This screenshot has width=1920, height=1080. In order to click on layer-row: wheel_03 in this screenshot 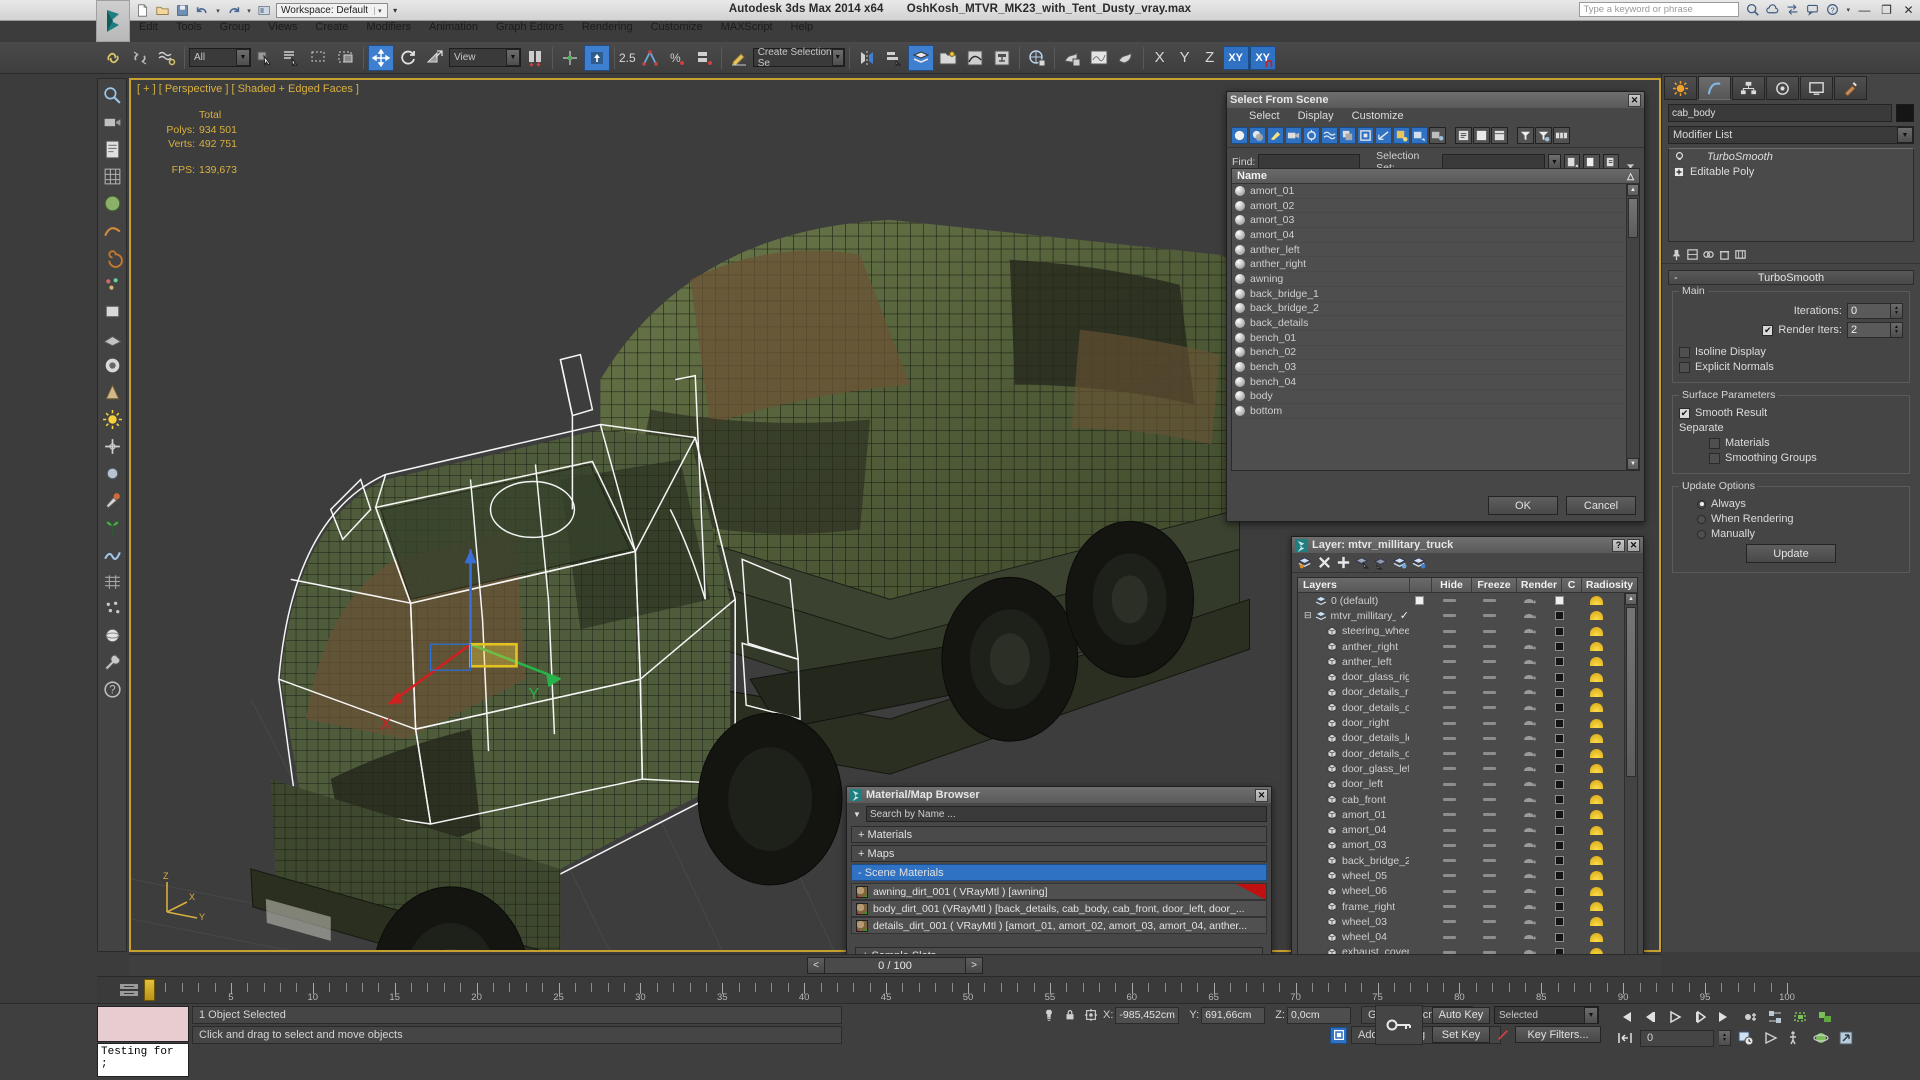, I will do `click(1461, 921)`.